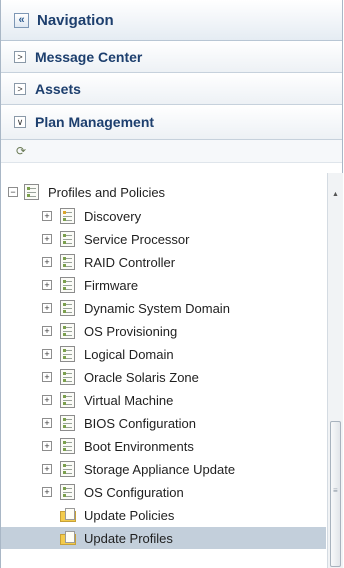 The height and width of the screenshot is (568, 344). What do you see at coordinates (21, 20) in the screenshot?
I see `collapse-navigation-button: «` at bounding box center [21, 20].